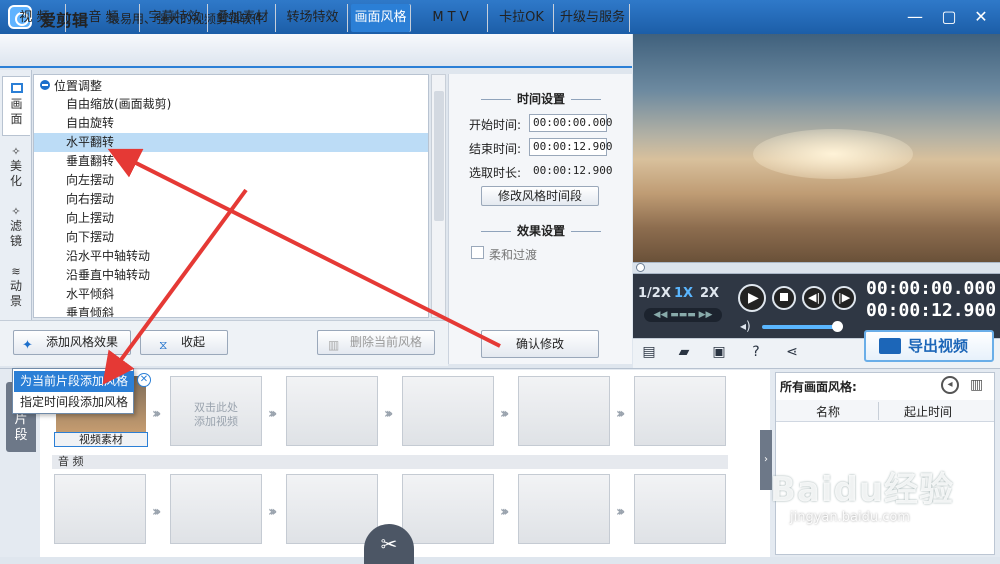  What do you see at coordinates (495, 149) in the screenshot?
I see `end-time-label: 结束时间:` at bounding box center [495, 149].